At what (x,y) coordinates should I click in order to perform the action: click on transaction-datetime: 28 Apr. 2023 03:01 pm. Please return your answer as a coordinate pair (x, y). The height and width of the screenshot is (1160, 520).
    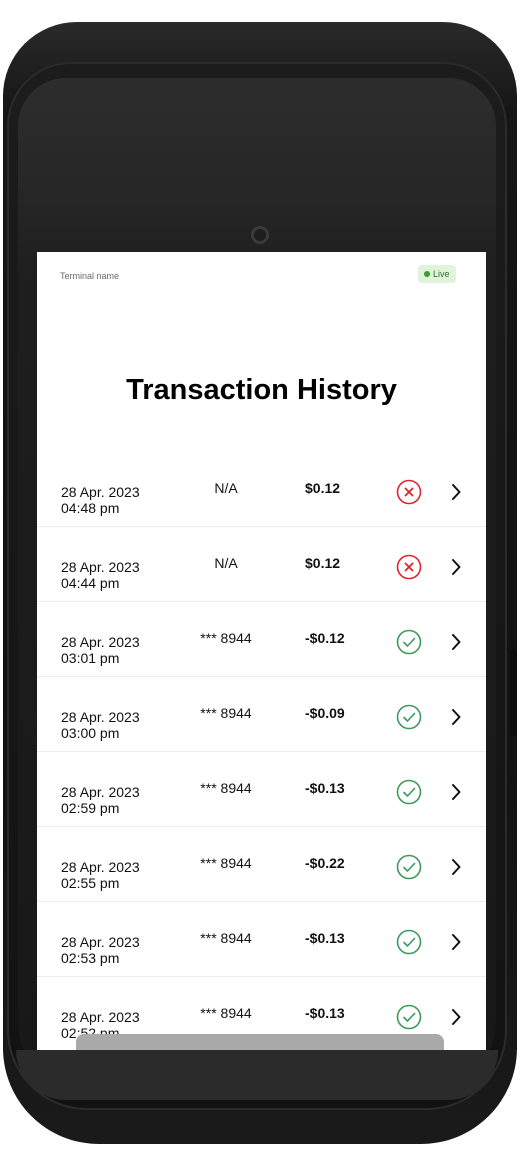
    Looking at the image, I should click on (100, 650).